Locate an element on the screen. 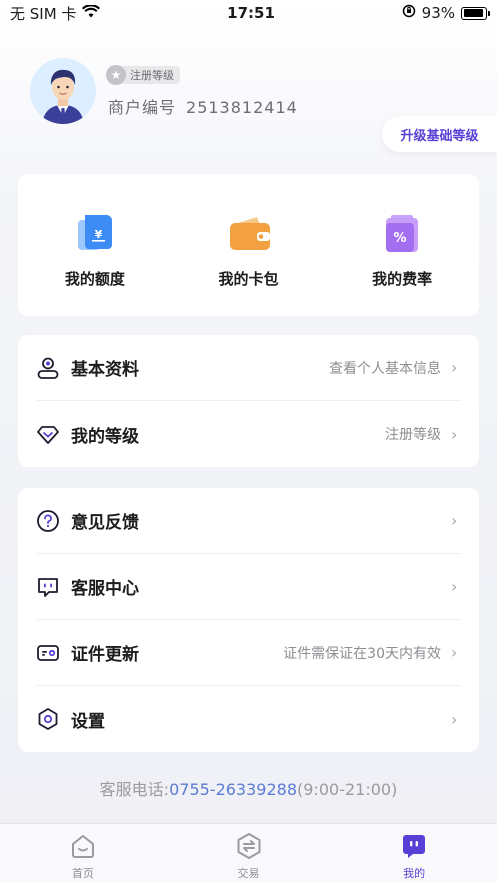 This screenshot has width=497, height=883. chat-icon is located at coordinates (48, 587).